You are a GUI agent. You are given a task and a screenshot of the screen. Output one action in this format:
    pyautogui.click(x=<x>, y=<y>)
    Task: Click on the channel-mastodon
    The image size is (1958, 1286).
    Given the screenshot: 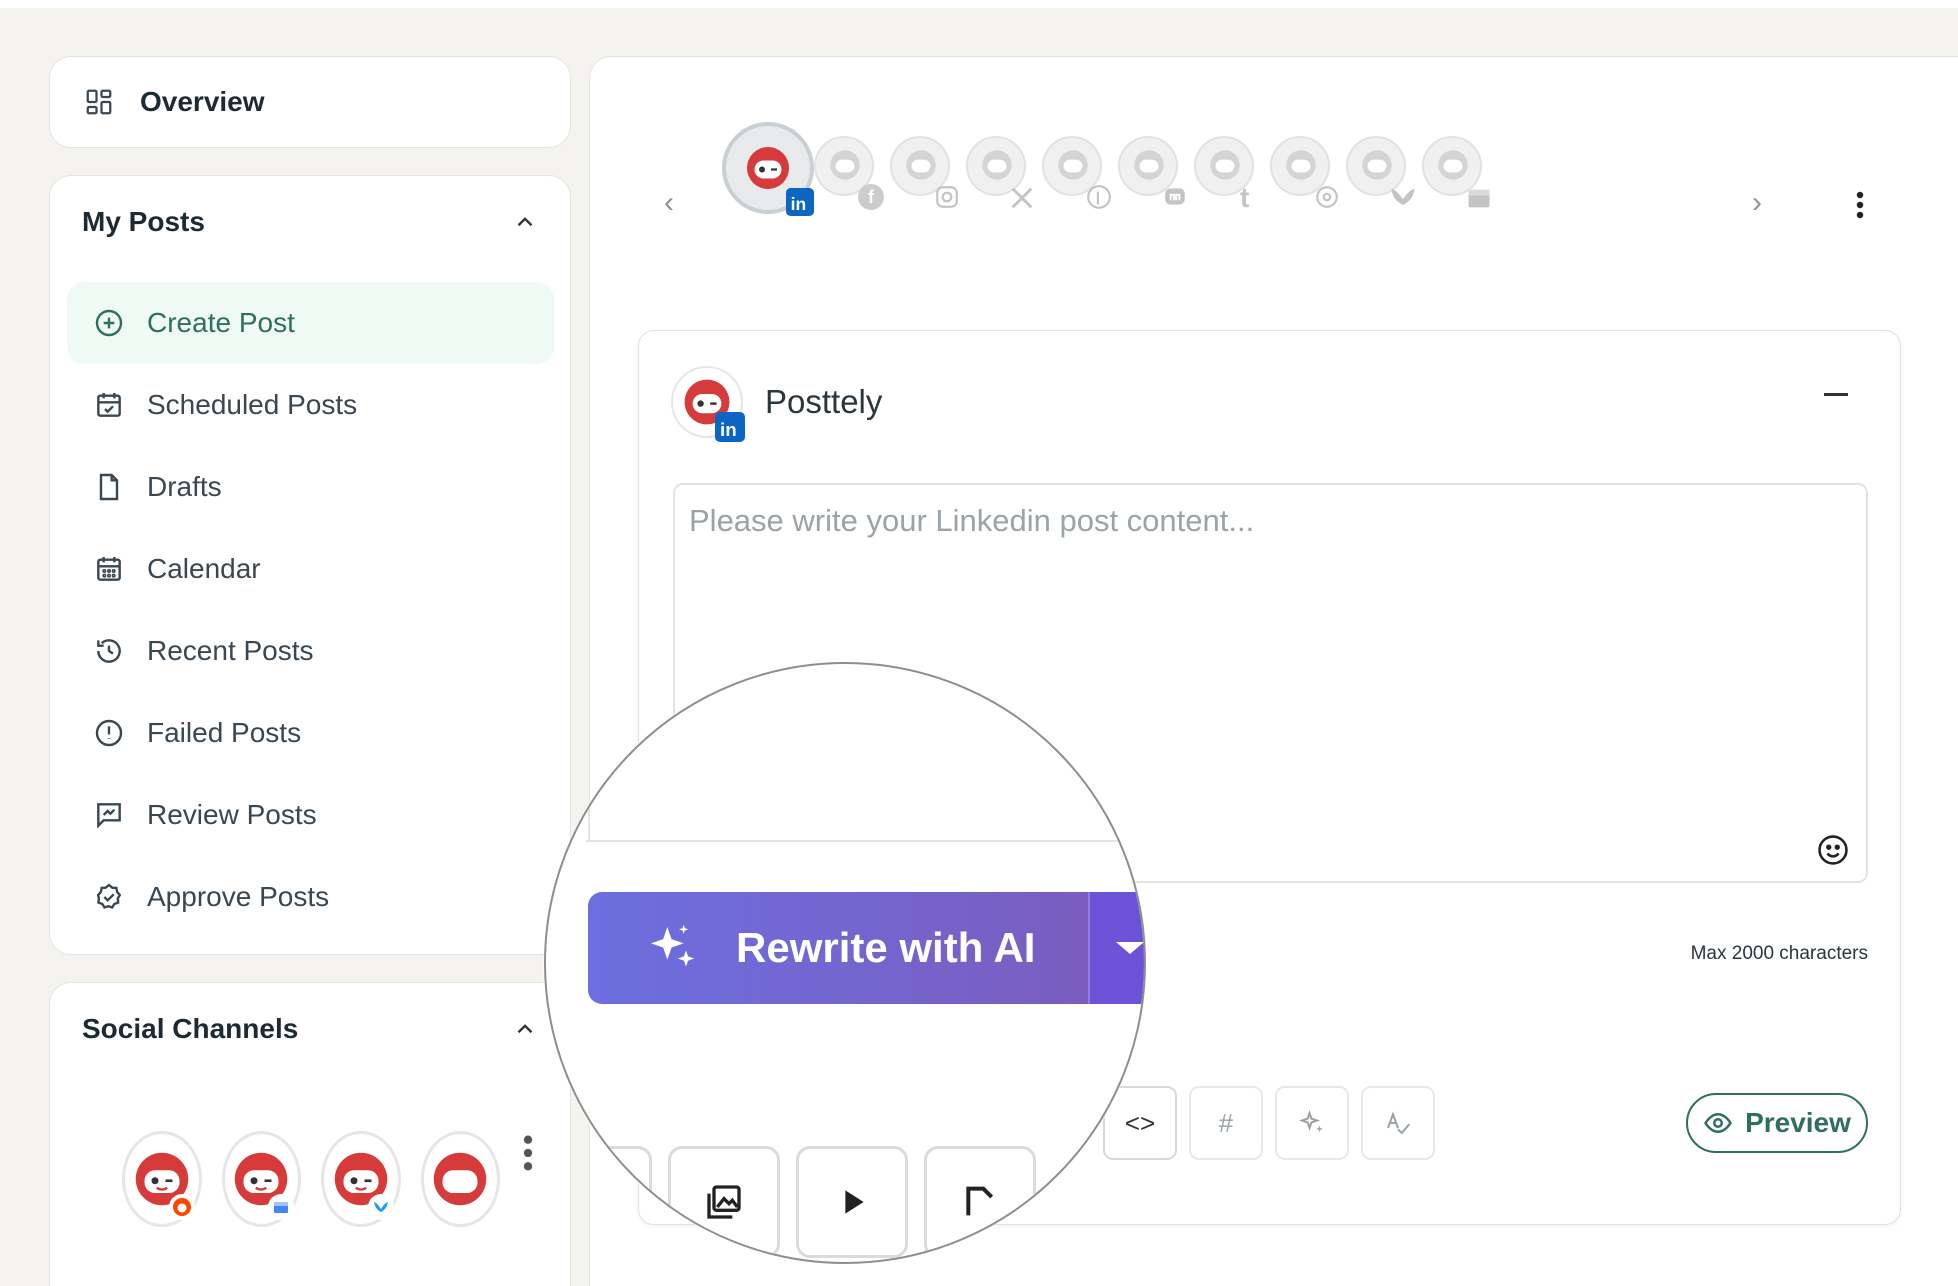 What is the action you would take?
    pyautogui.click(x=1151, y=170)
    